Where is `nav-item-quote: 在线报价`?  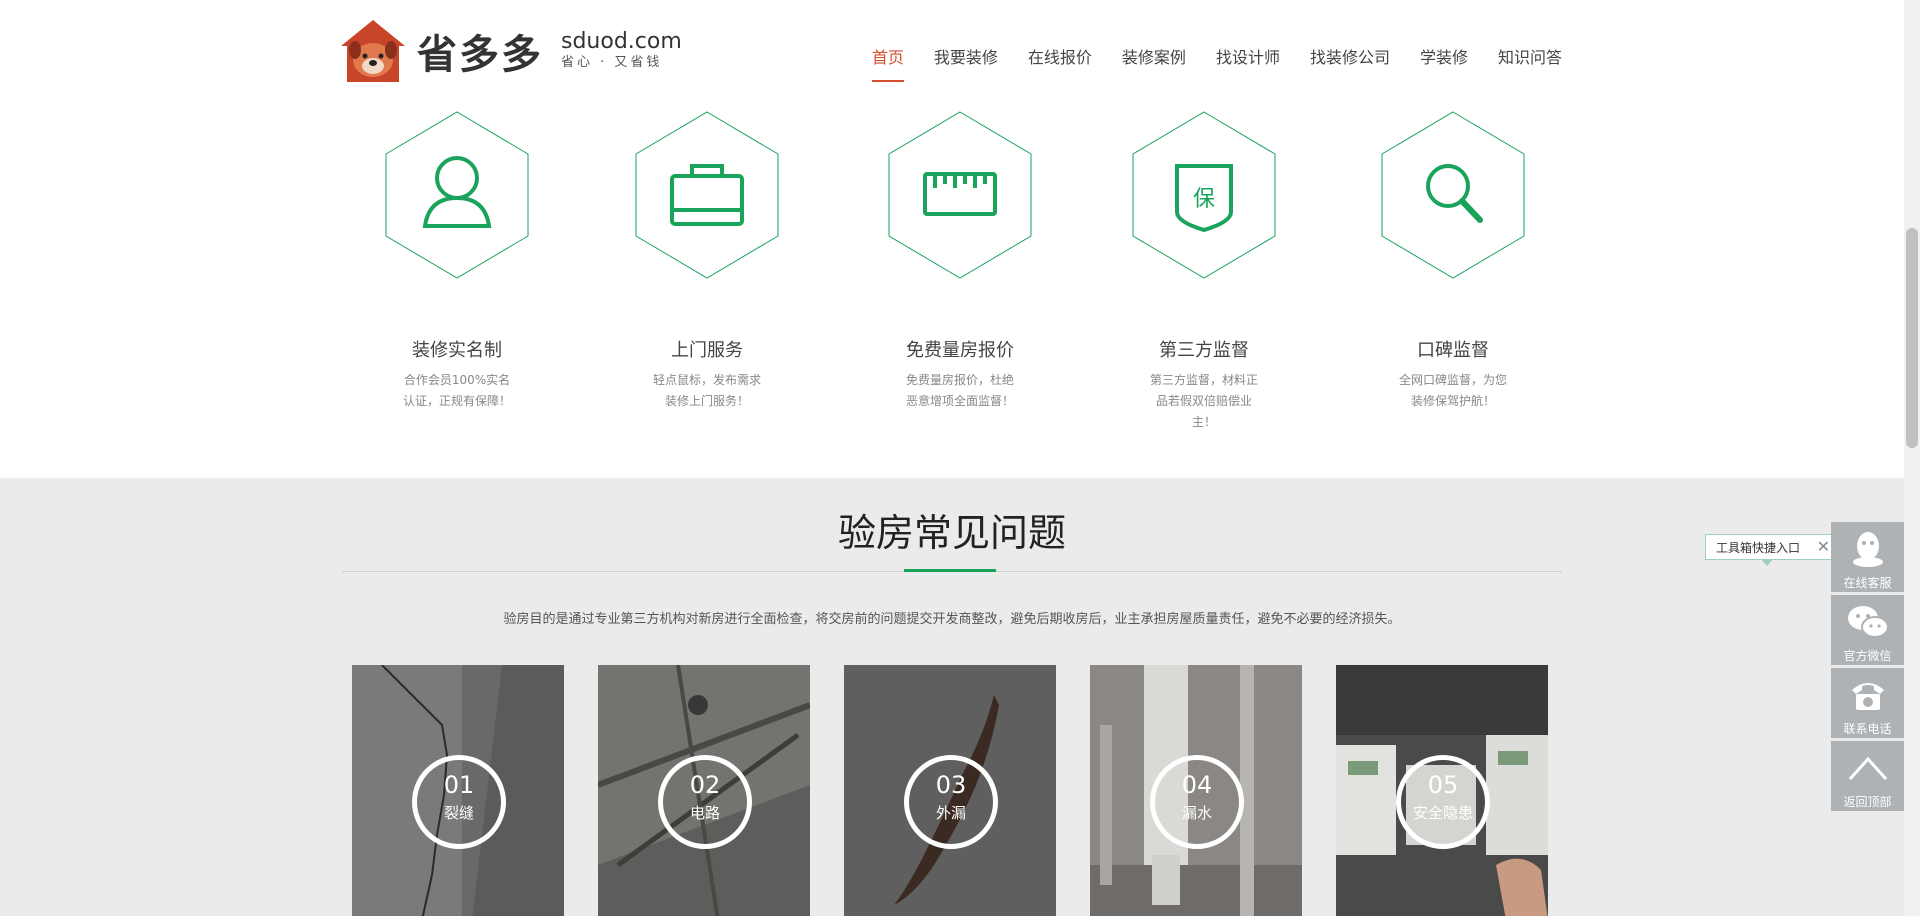
nav-item-quote: 在线报价 is located at coordinates (1060, 63).